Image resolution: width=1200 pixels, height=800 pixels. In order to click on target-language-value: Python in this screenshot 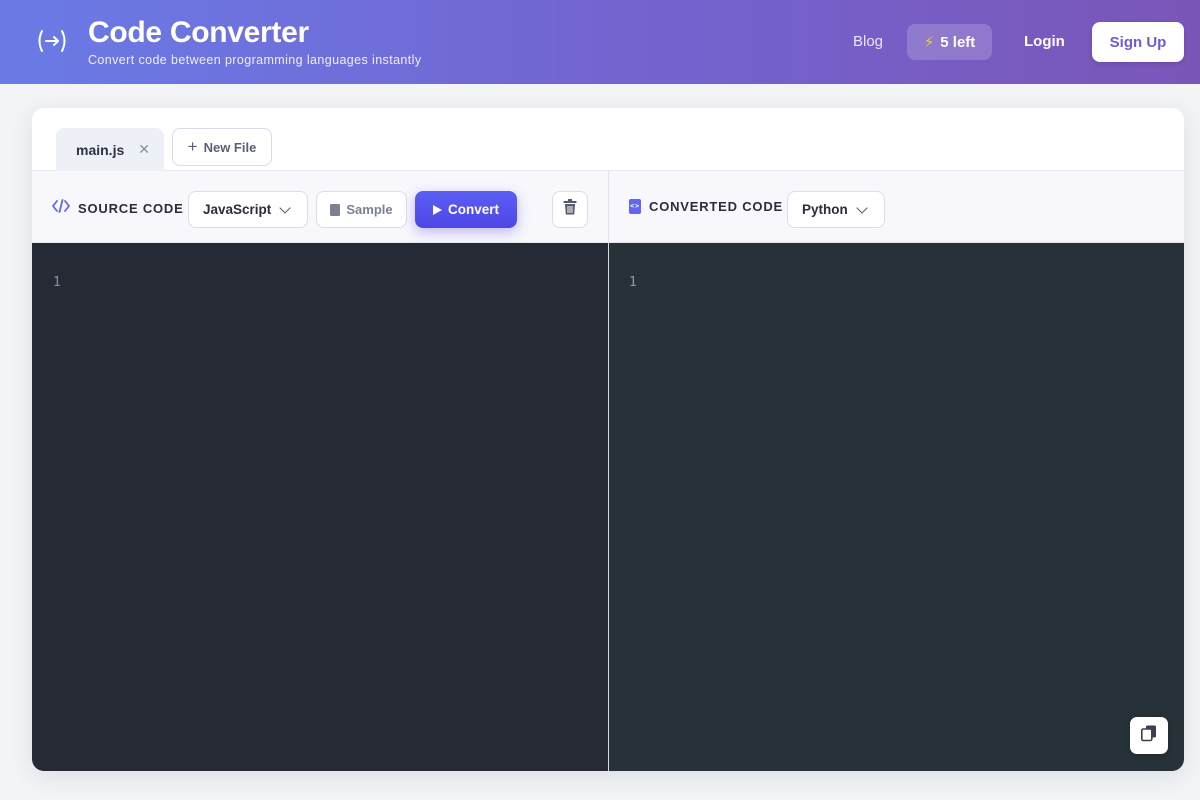, I will do `click(825, 209)`.